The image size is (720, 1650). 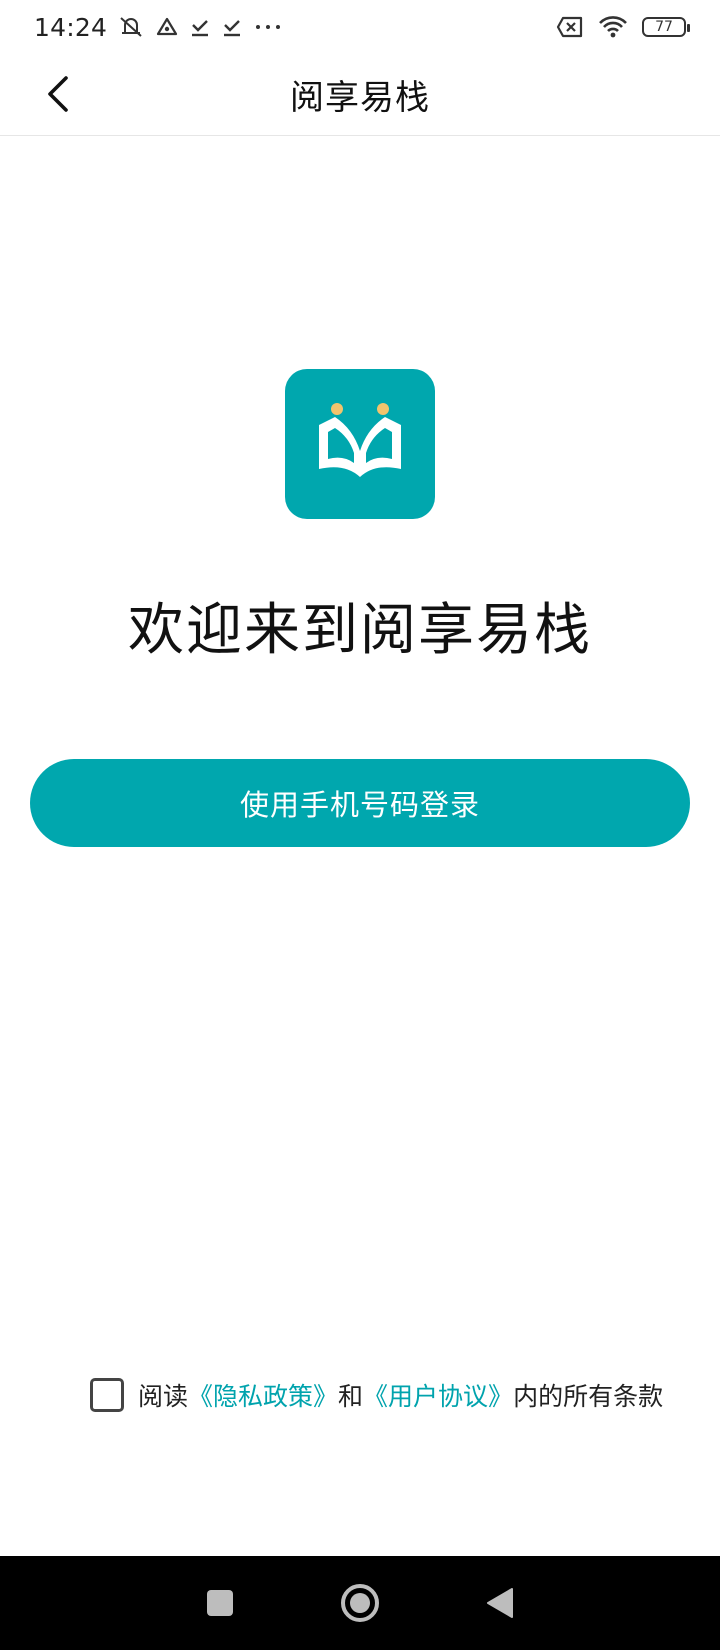 I want to click on more-icon, so click(x=268, y=27).